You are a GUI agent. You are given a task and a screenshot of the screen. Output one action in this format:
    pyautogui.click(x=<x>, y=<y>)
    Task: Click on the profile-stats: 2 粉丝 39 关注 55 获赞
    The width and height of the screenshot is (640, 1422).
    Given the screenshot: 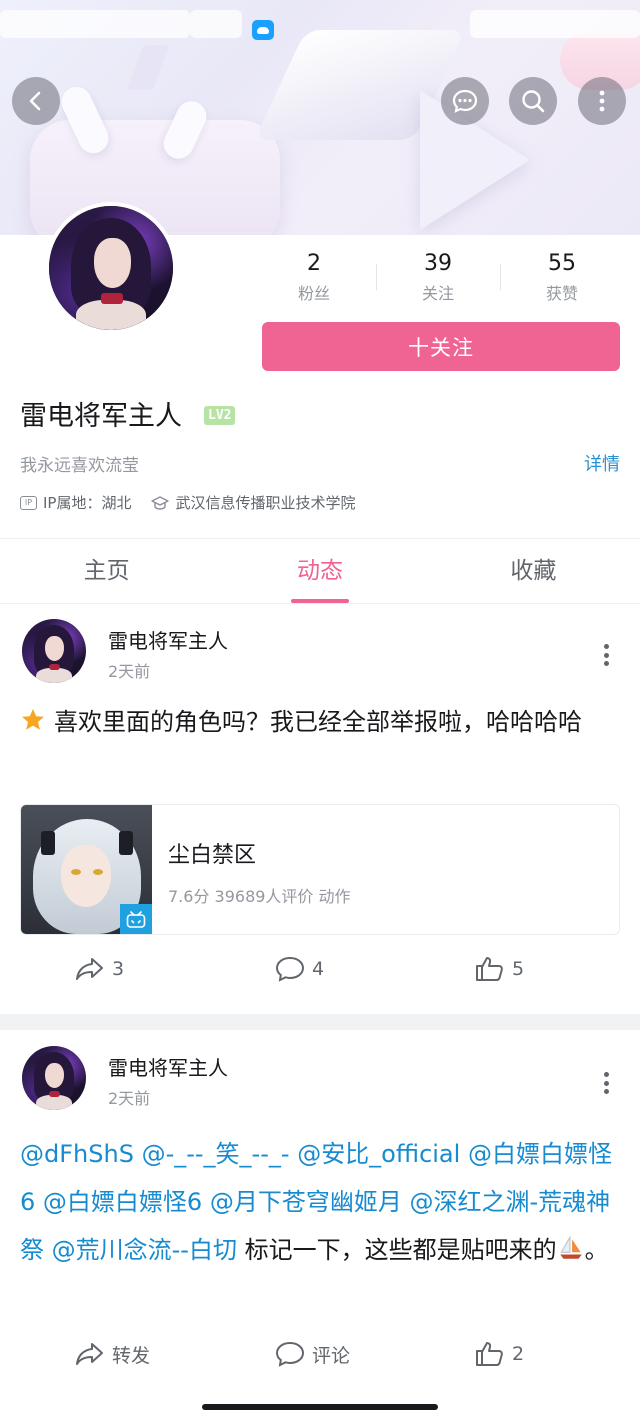 What is the action you would take?
    pyautogui.click(x=438, y=280)
    